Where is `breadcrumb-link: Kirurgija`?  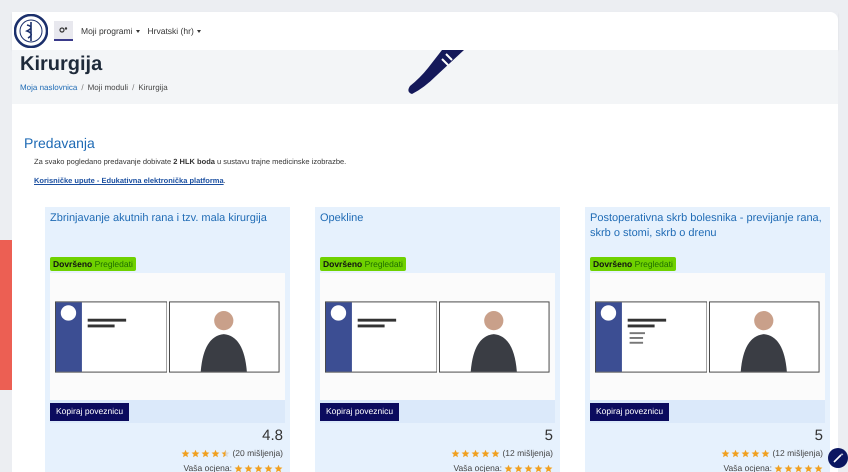 breadcrumb-link: Kirurgija is located at coordinates (153, 88).